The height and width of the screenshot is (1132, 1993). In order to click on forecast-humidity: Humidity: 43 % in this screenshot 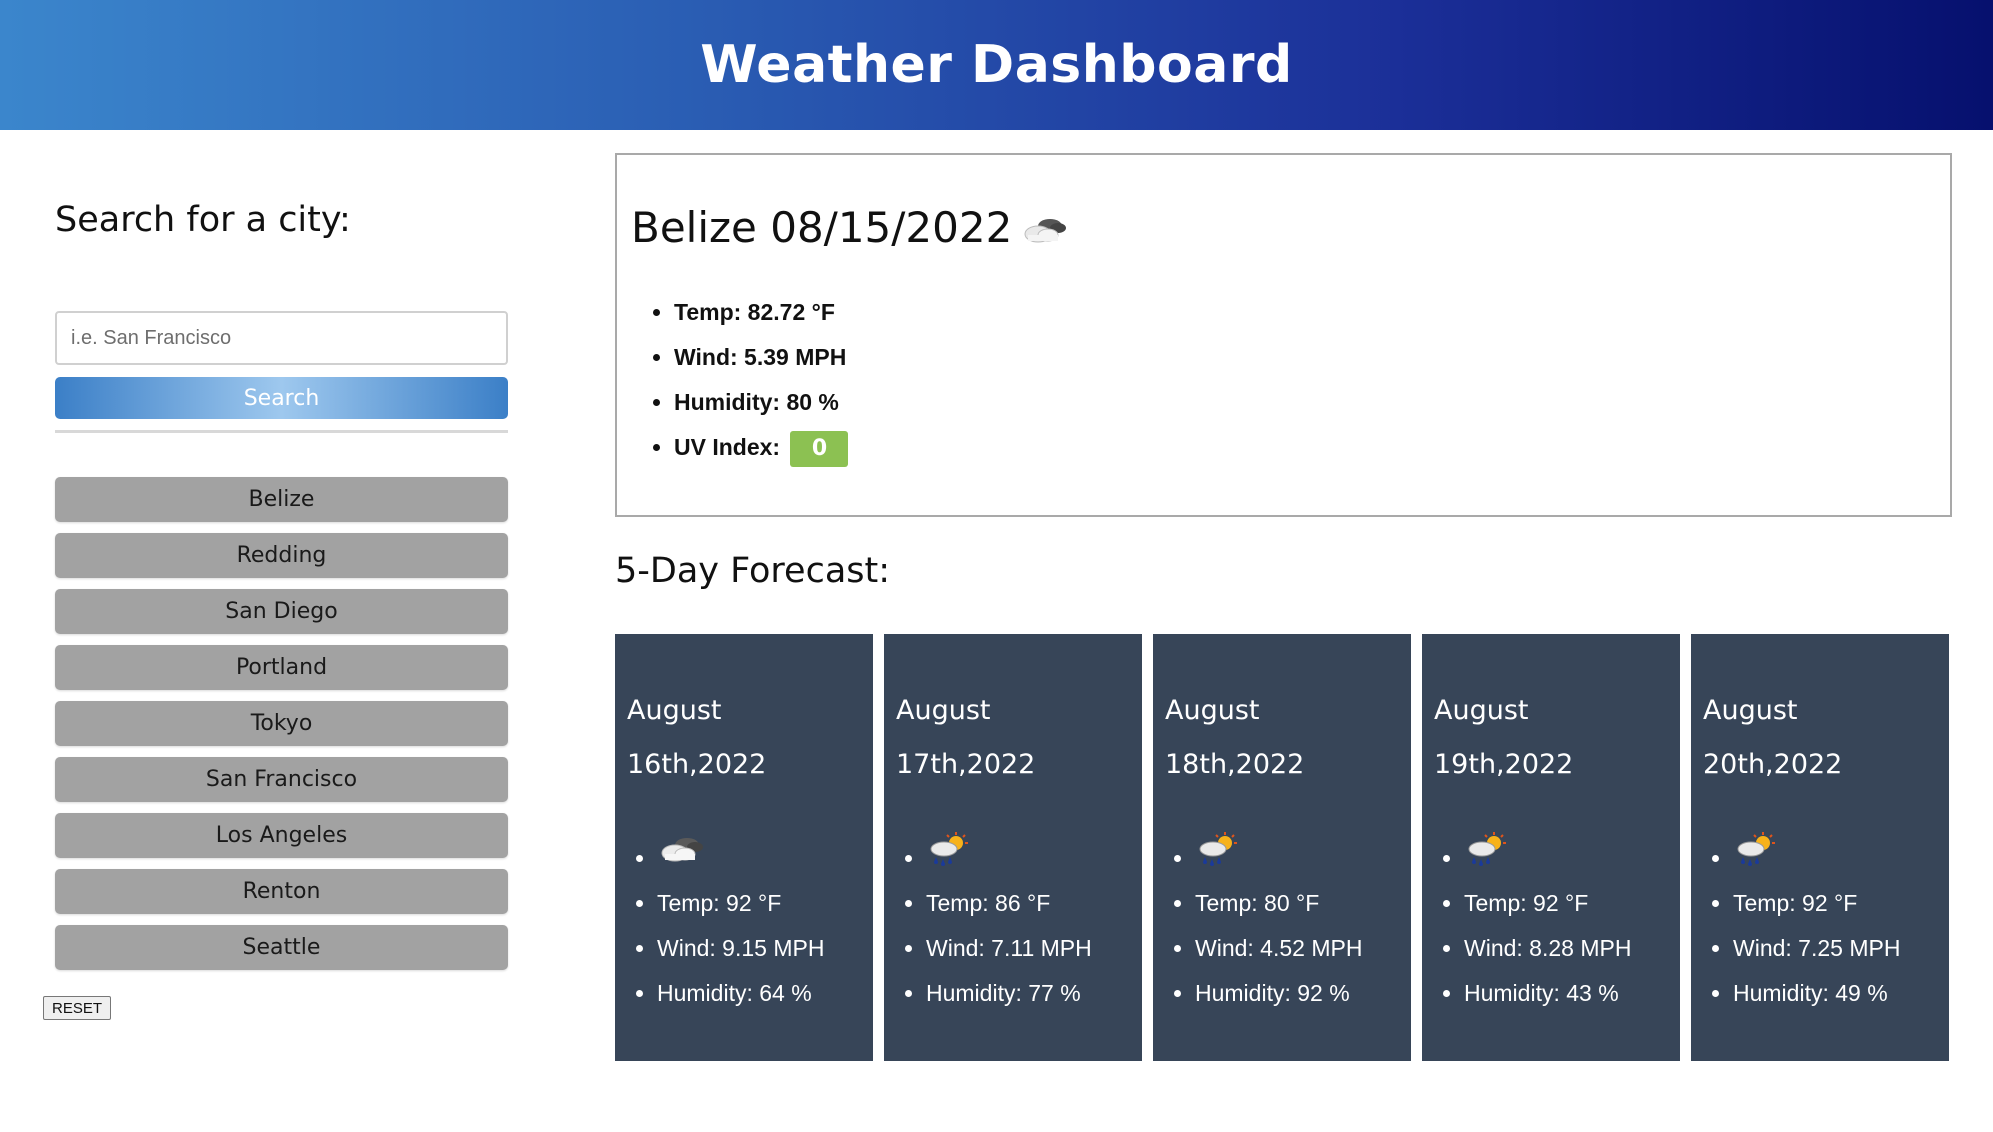, I will do `click(1547, 993)`.